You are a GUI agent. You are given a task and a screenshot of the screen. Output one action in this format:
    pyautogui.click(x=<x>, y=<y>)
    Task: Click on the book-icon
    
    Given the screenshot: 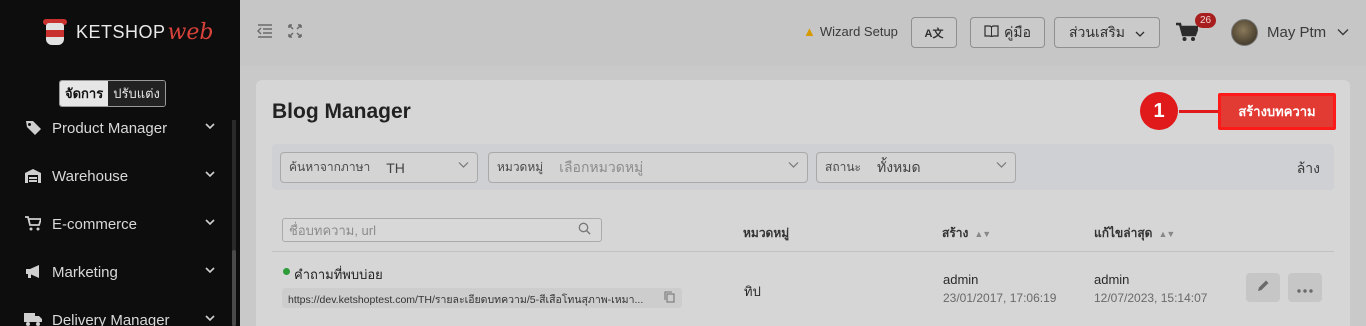 What is the action you would take?
    pyautogui.click(x=991, y=32)
    